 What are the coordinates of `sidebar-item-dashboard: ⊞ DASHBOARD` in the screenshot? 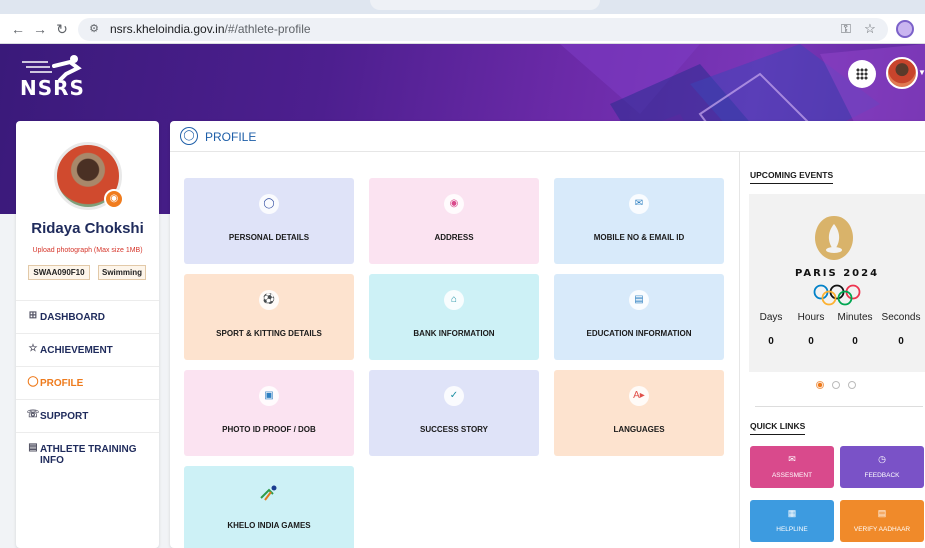 It's located at (87, 316).